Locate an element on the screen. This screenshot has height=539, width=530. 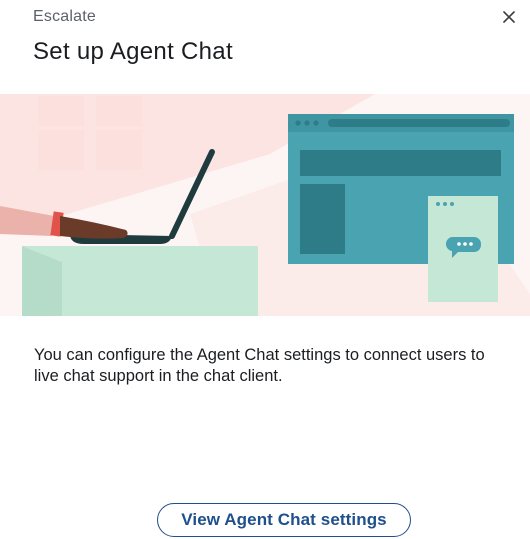
close-icon-glyph is located at coordinates (509, 17).